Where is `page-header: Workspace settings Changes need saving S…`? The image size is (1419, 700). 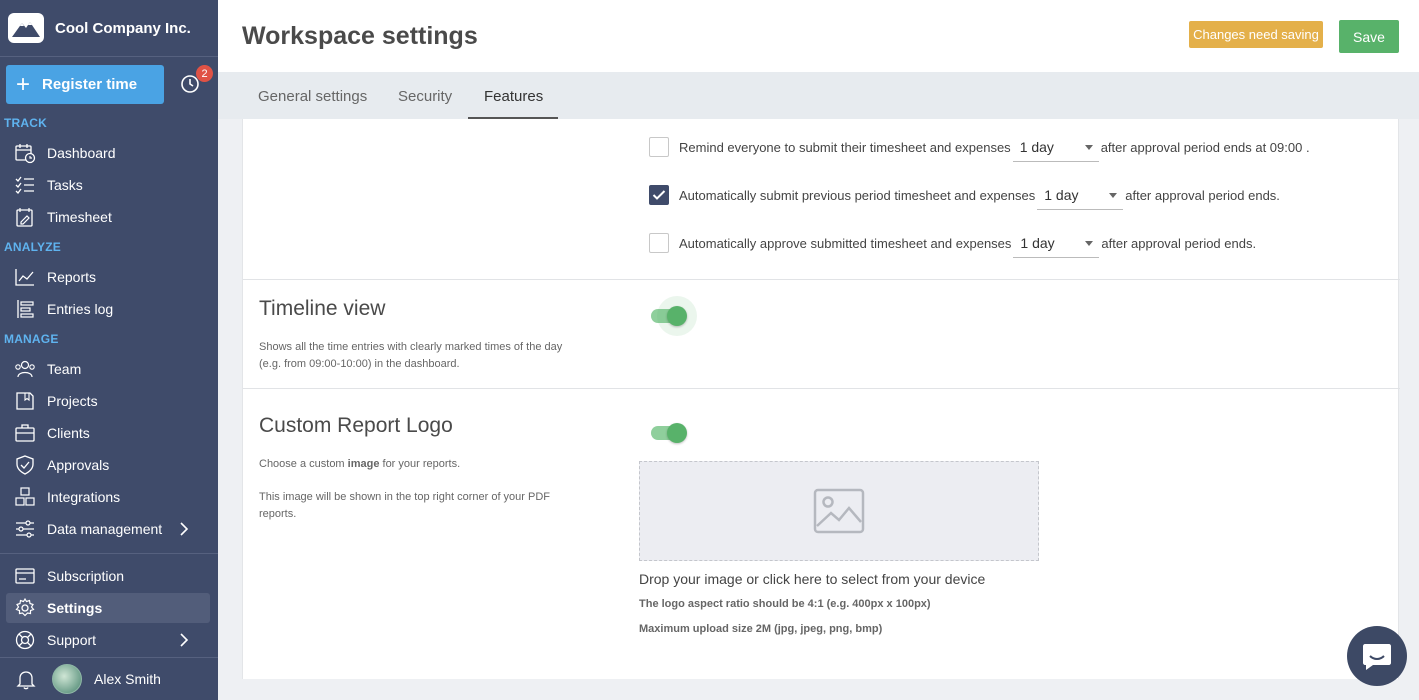
page-header: Workspace settings Changes need saving S… is located at coordinates (818, 36).